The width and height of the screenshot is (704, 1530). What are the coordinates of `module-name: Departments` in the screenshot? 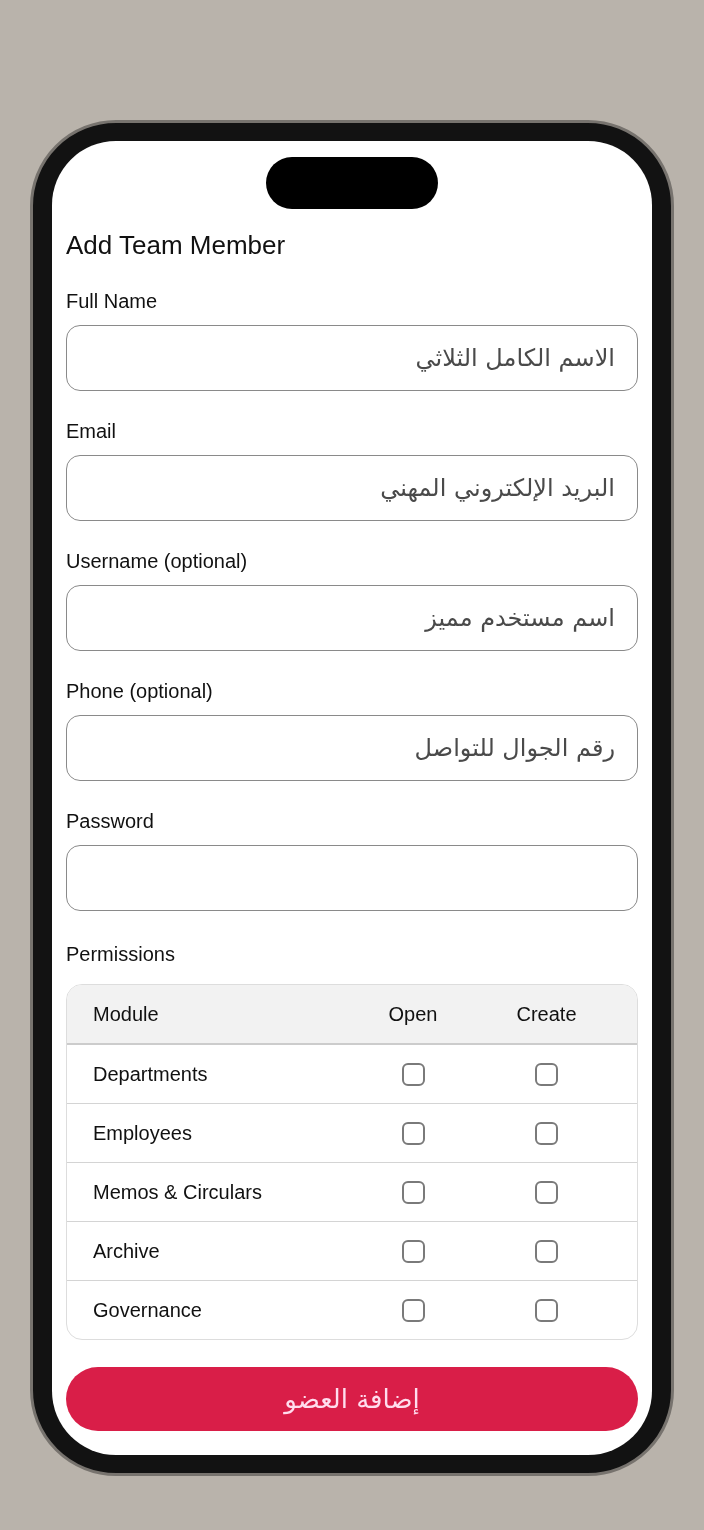 It's located at (150, 1074).